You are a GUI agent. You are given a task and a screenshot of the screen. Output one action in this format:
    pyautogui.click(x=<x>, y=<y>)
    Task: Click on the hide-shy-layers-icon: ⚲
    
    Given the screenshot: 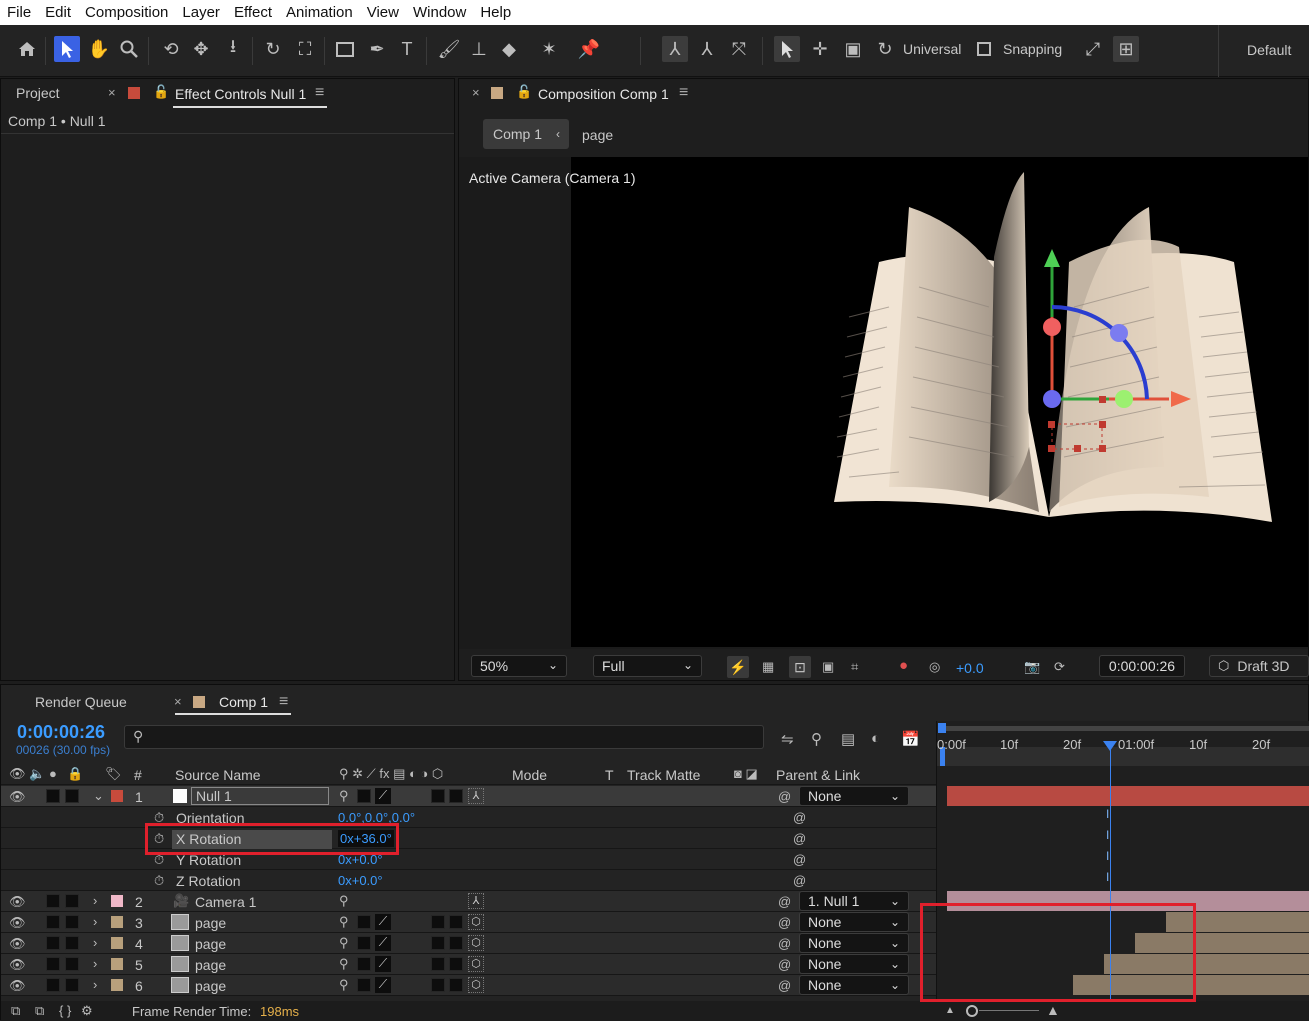 What is the action you would take?
    pyautogui.click(x=816, y=739)
    